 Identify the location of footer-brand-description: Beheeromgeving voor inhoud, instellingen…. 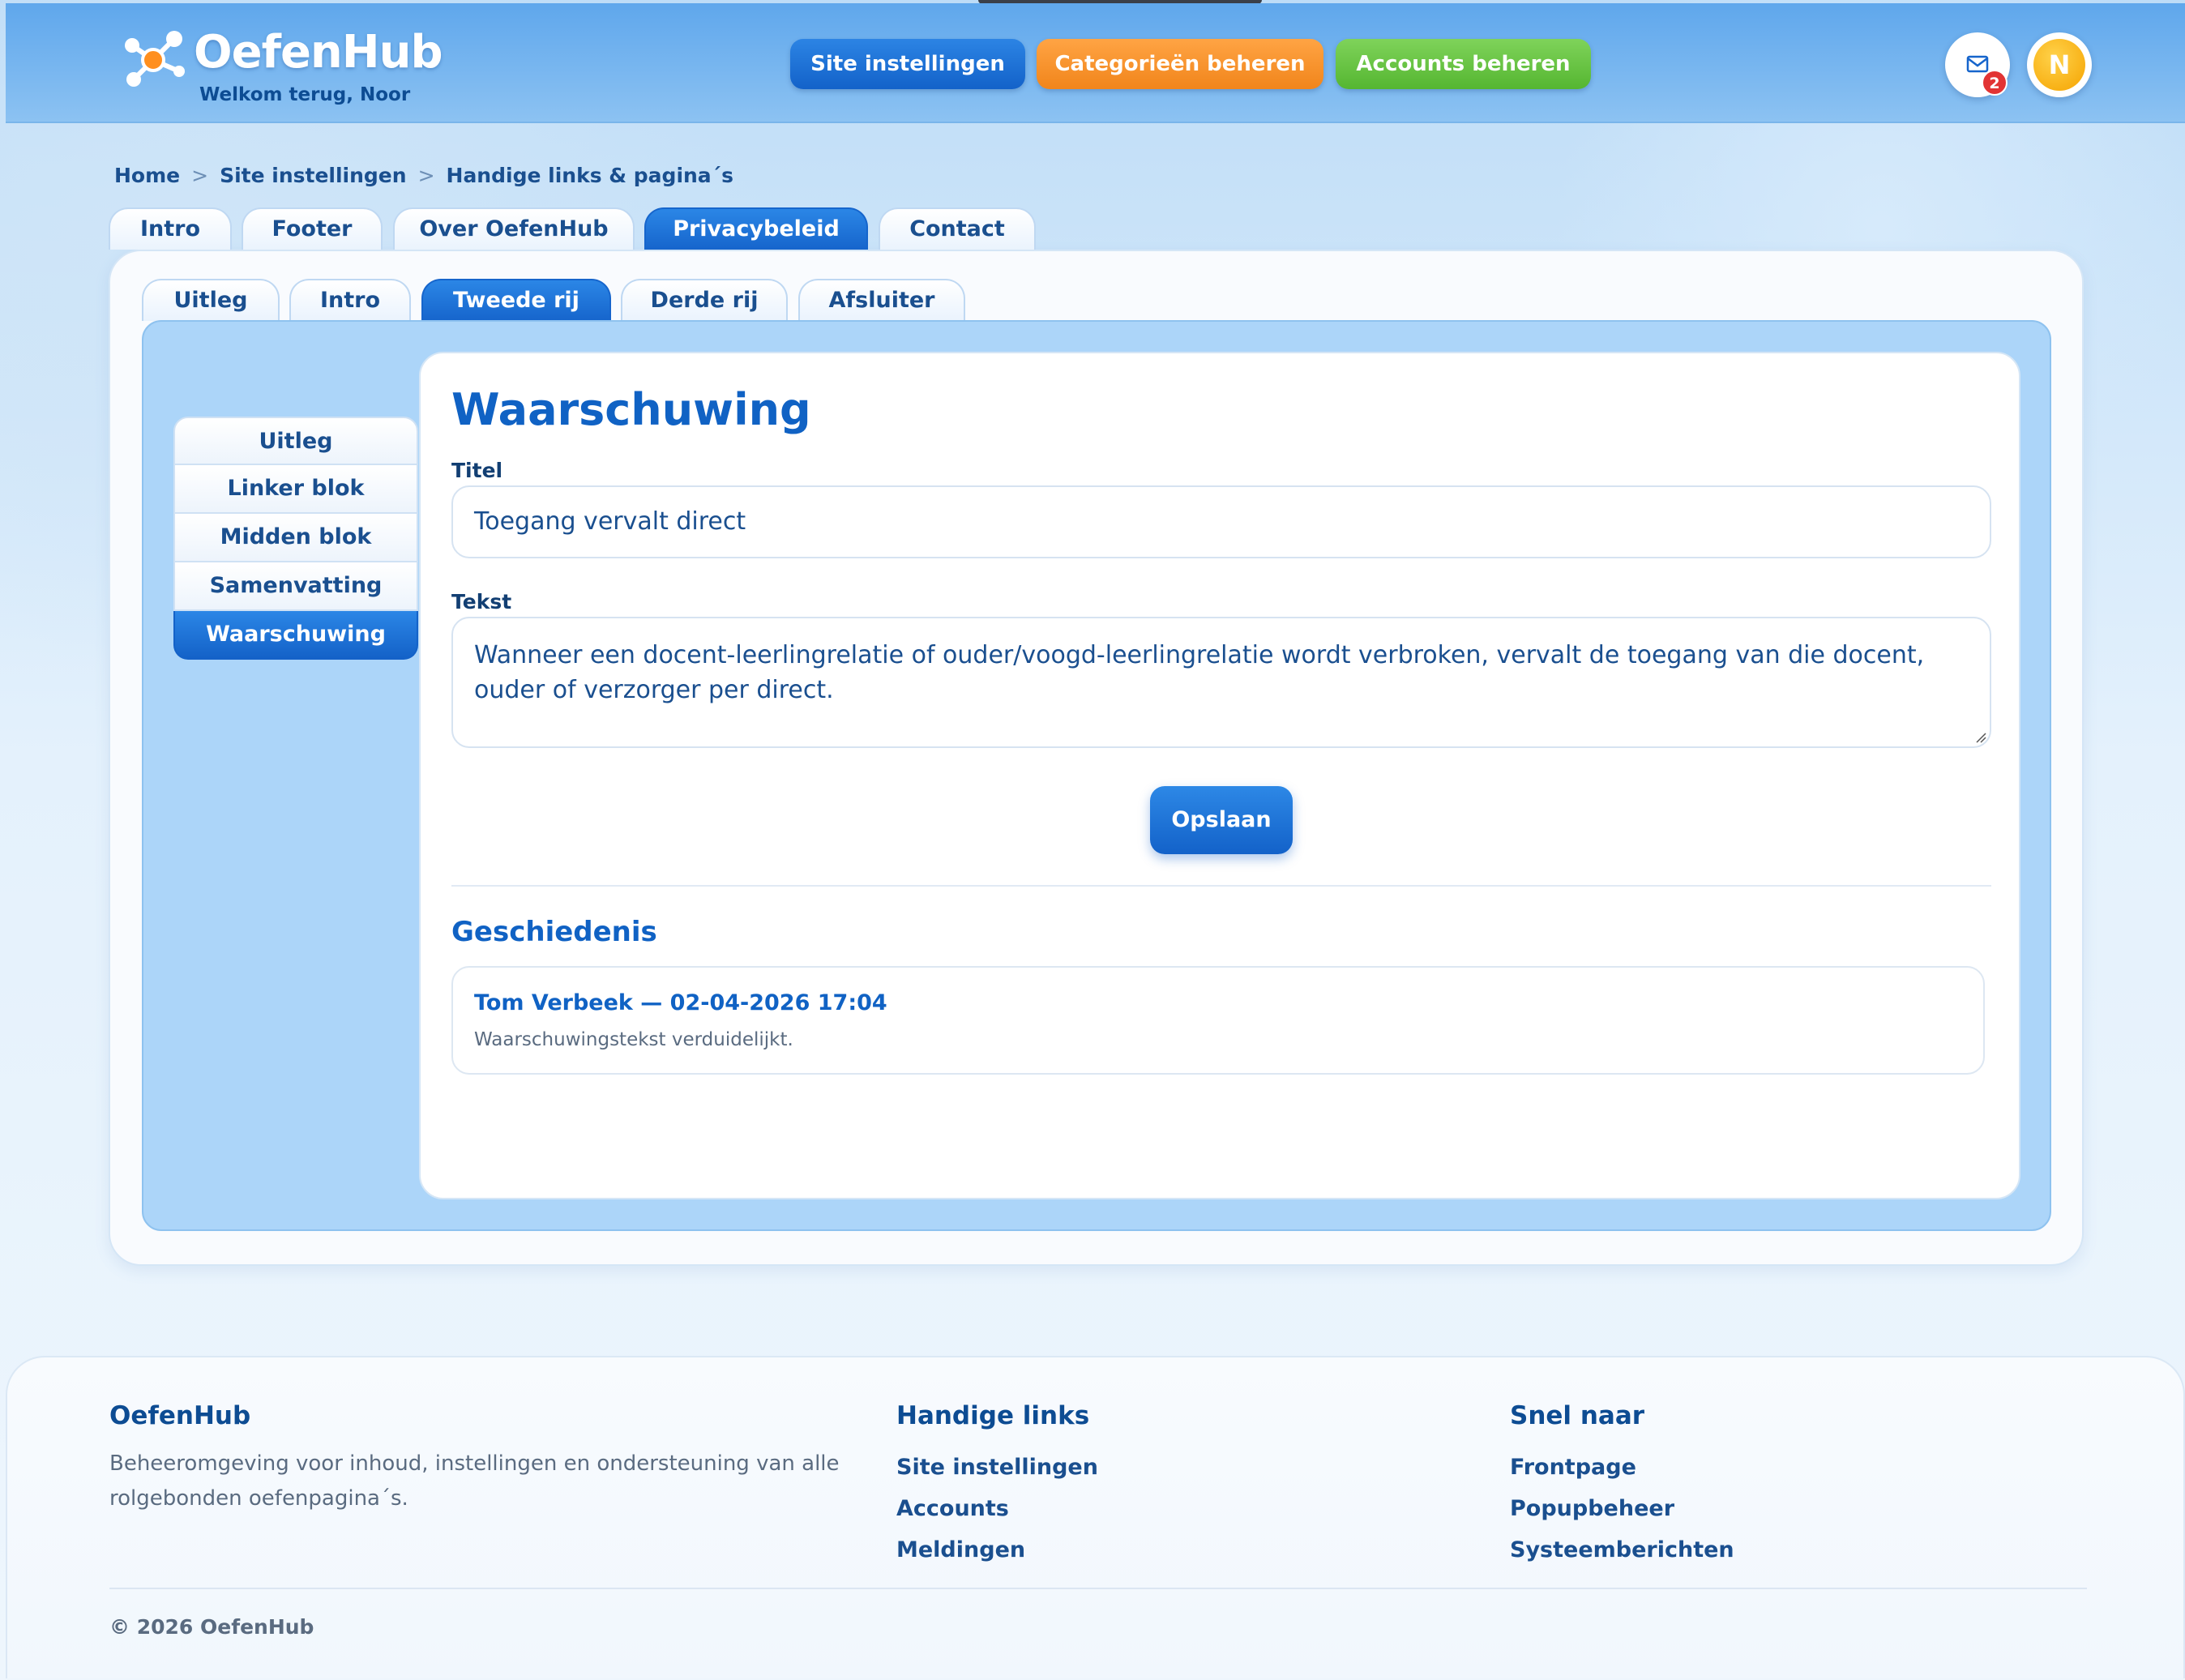
(474, 1481).